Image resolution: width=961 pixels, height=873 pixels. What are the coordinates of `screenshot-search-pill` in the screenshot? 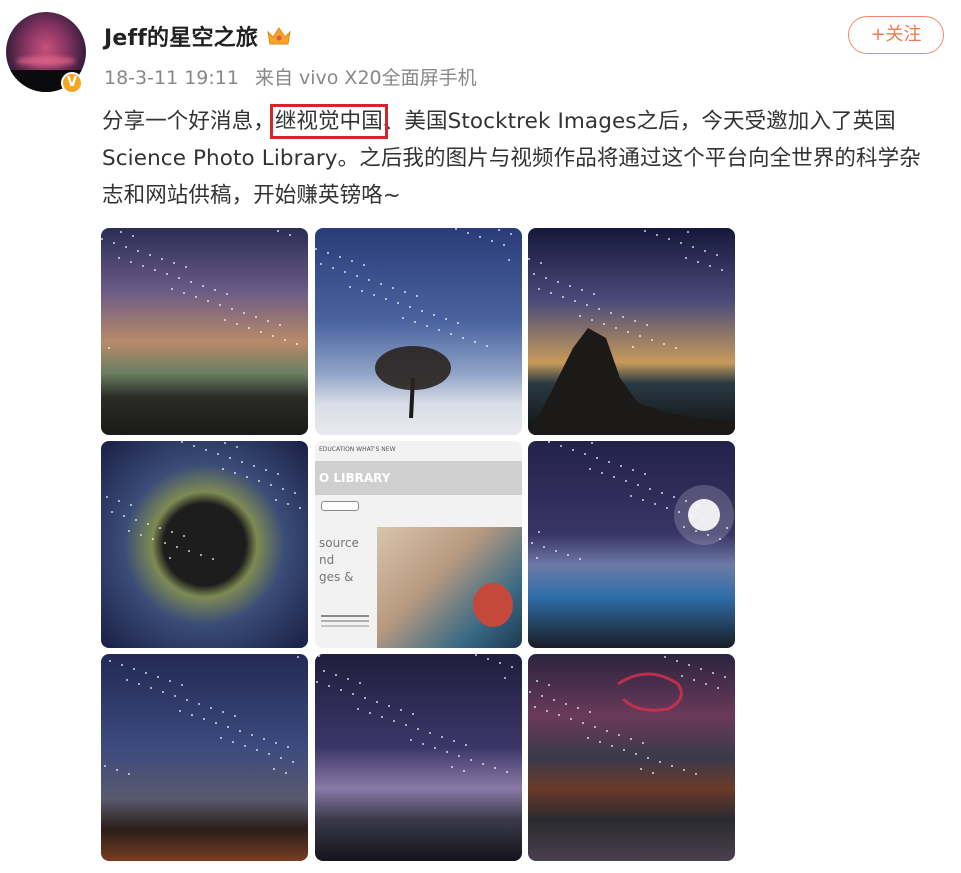 It's located at (340, 506).